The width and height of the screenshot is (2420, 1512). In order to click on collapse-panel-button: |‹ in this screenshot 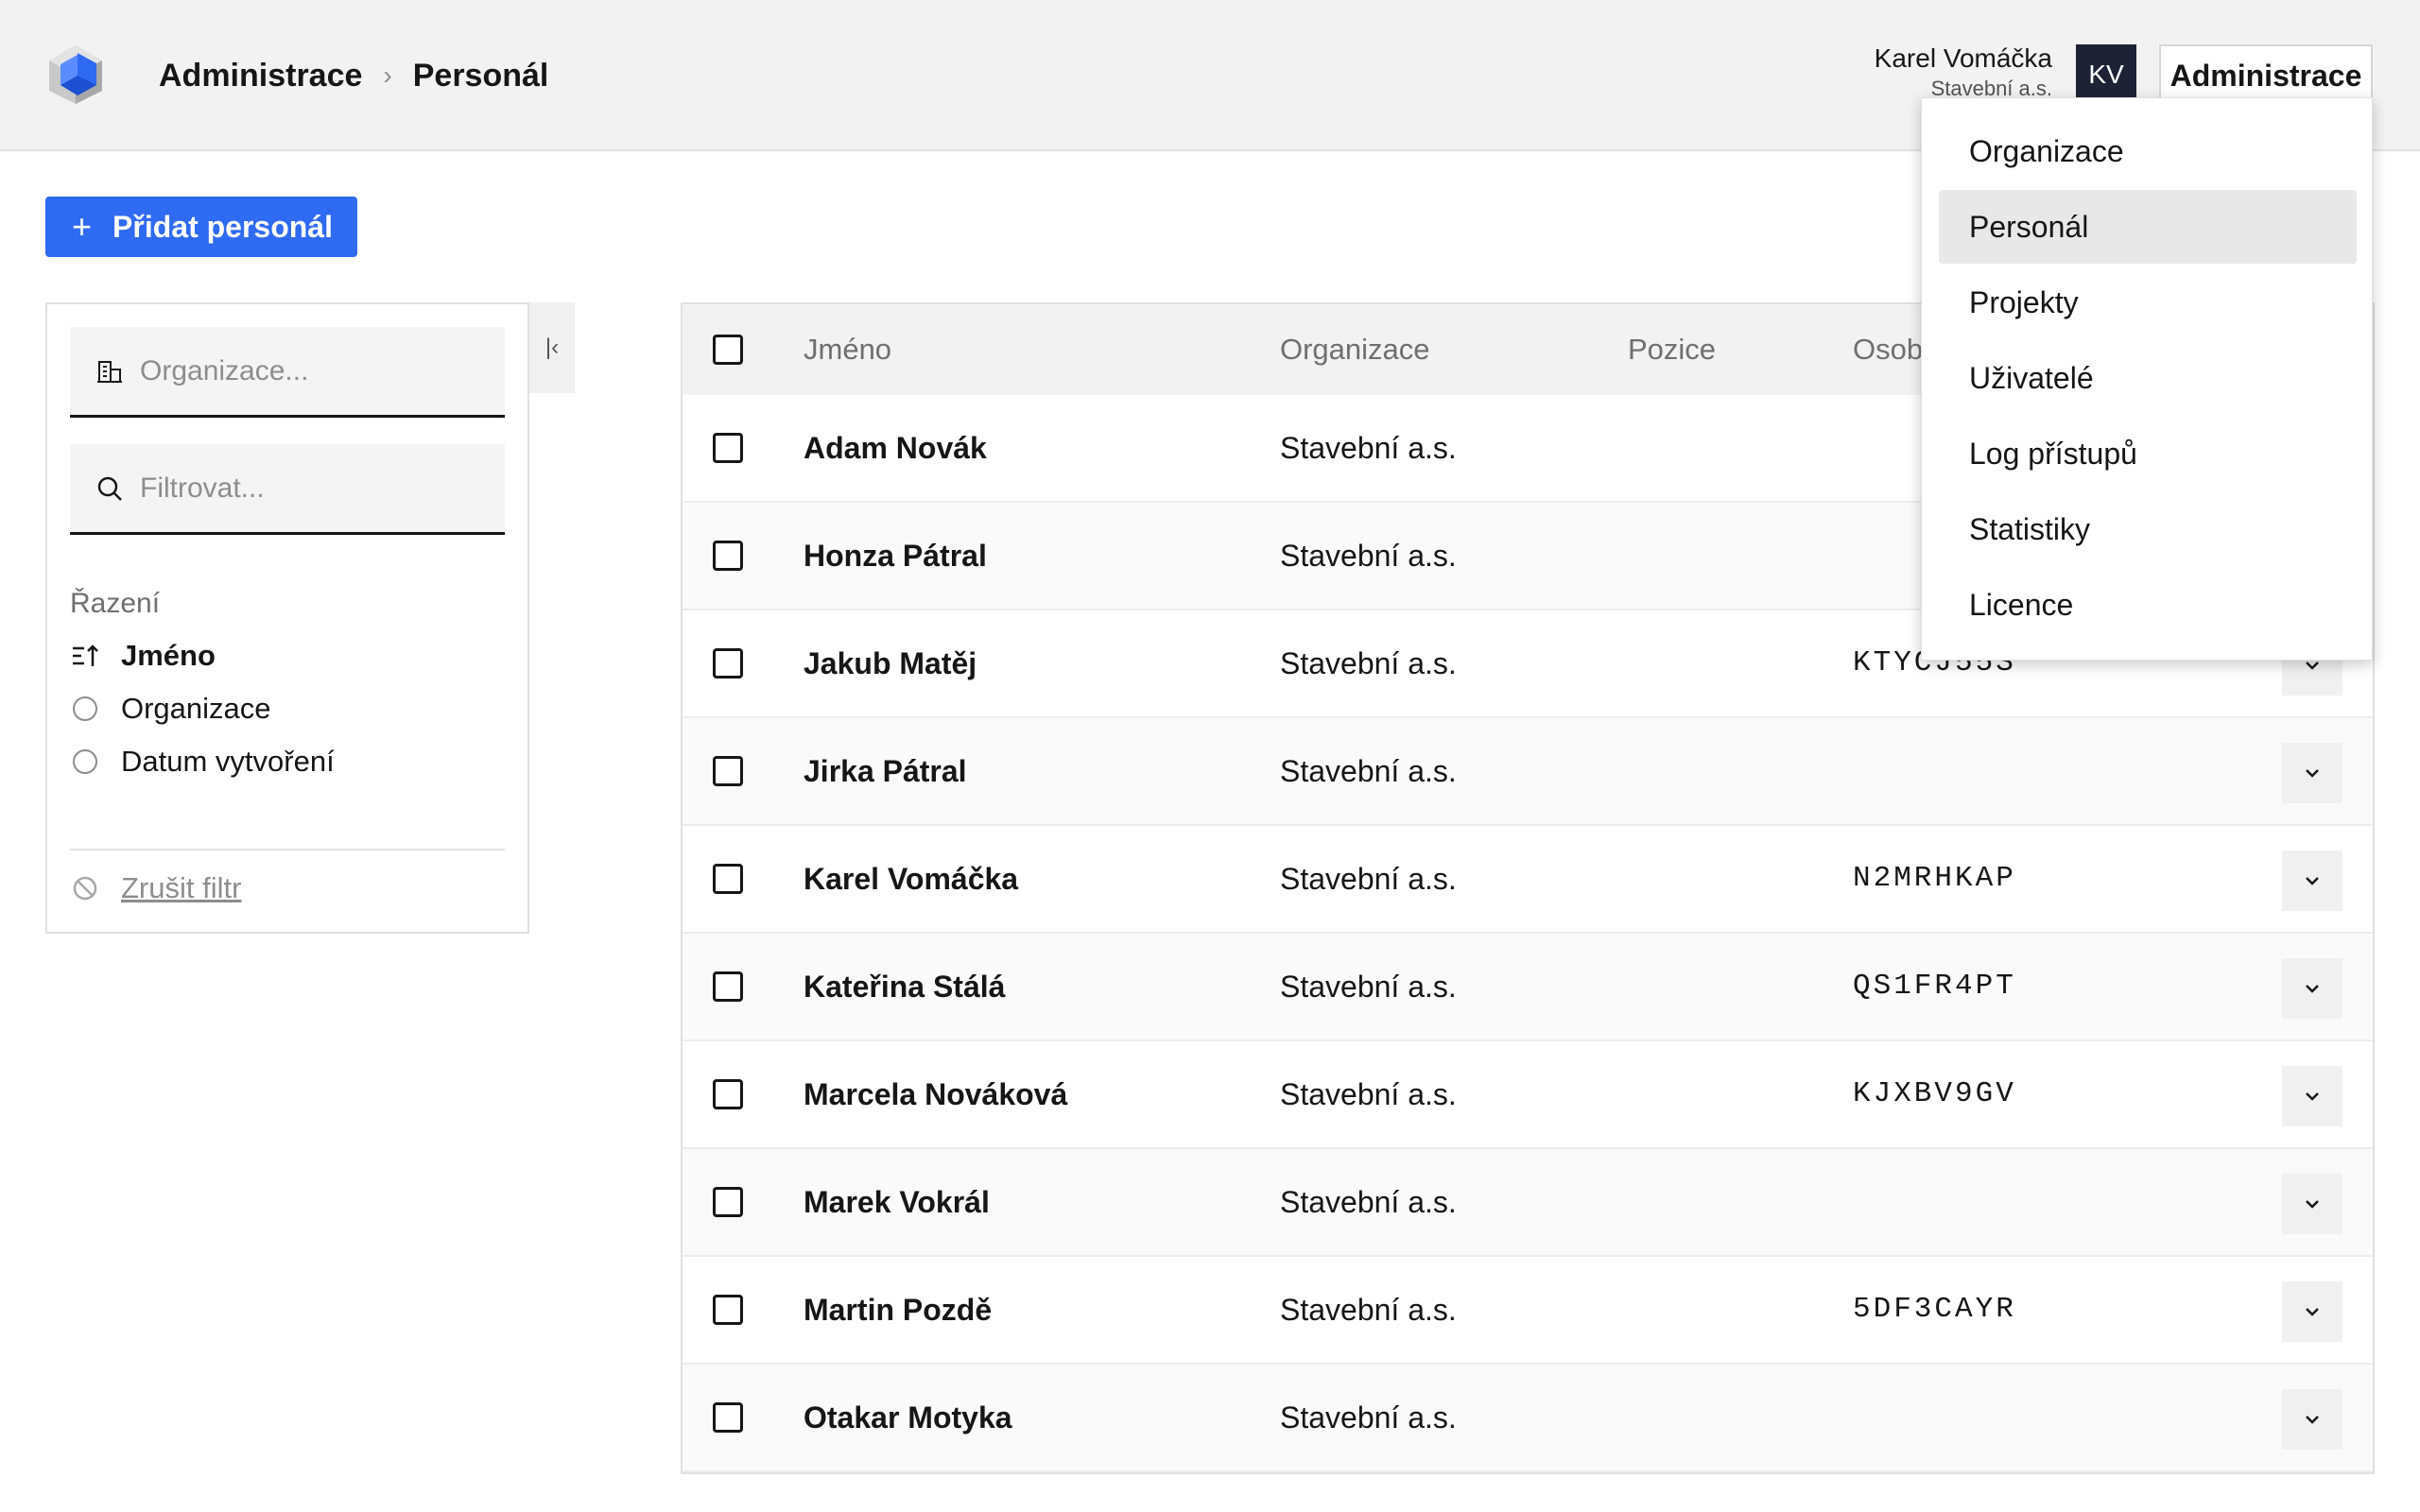, I will do `click(552, 347)`.